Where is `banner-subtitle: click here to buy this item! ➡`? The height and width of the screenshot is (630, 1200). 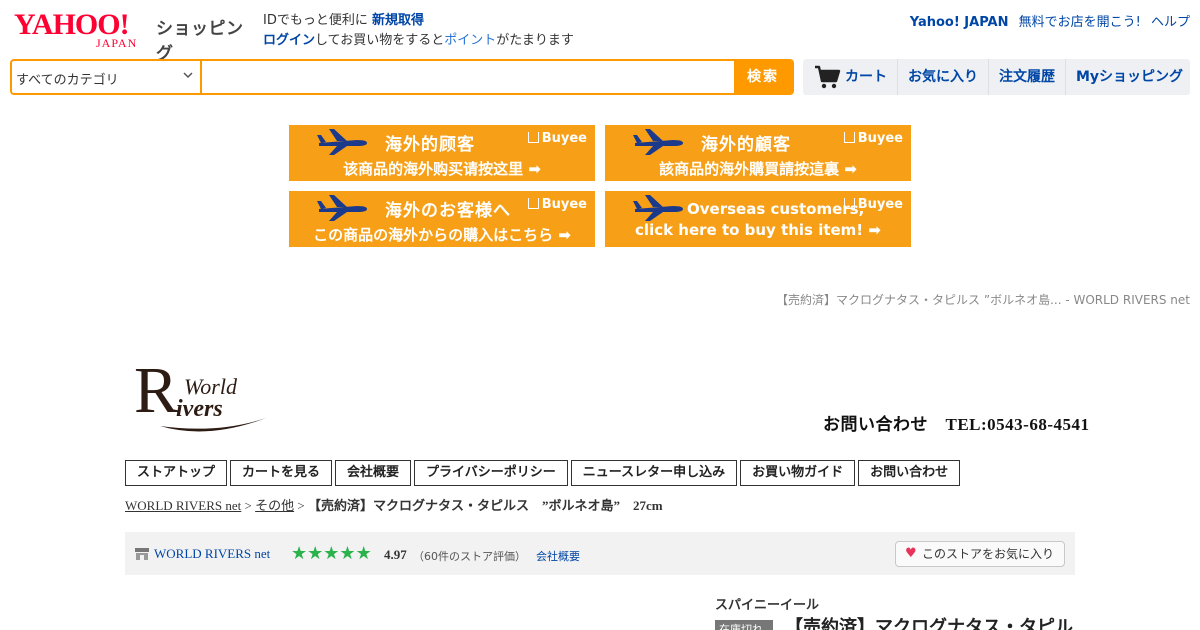
banner-subtitle: click here to buy this item! ➡ is located at coordinates (758, 230).